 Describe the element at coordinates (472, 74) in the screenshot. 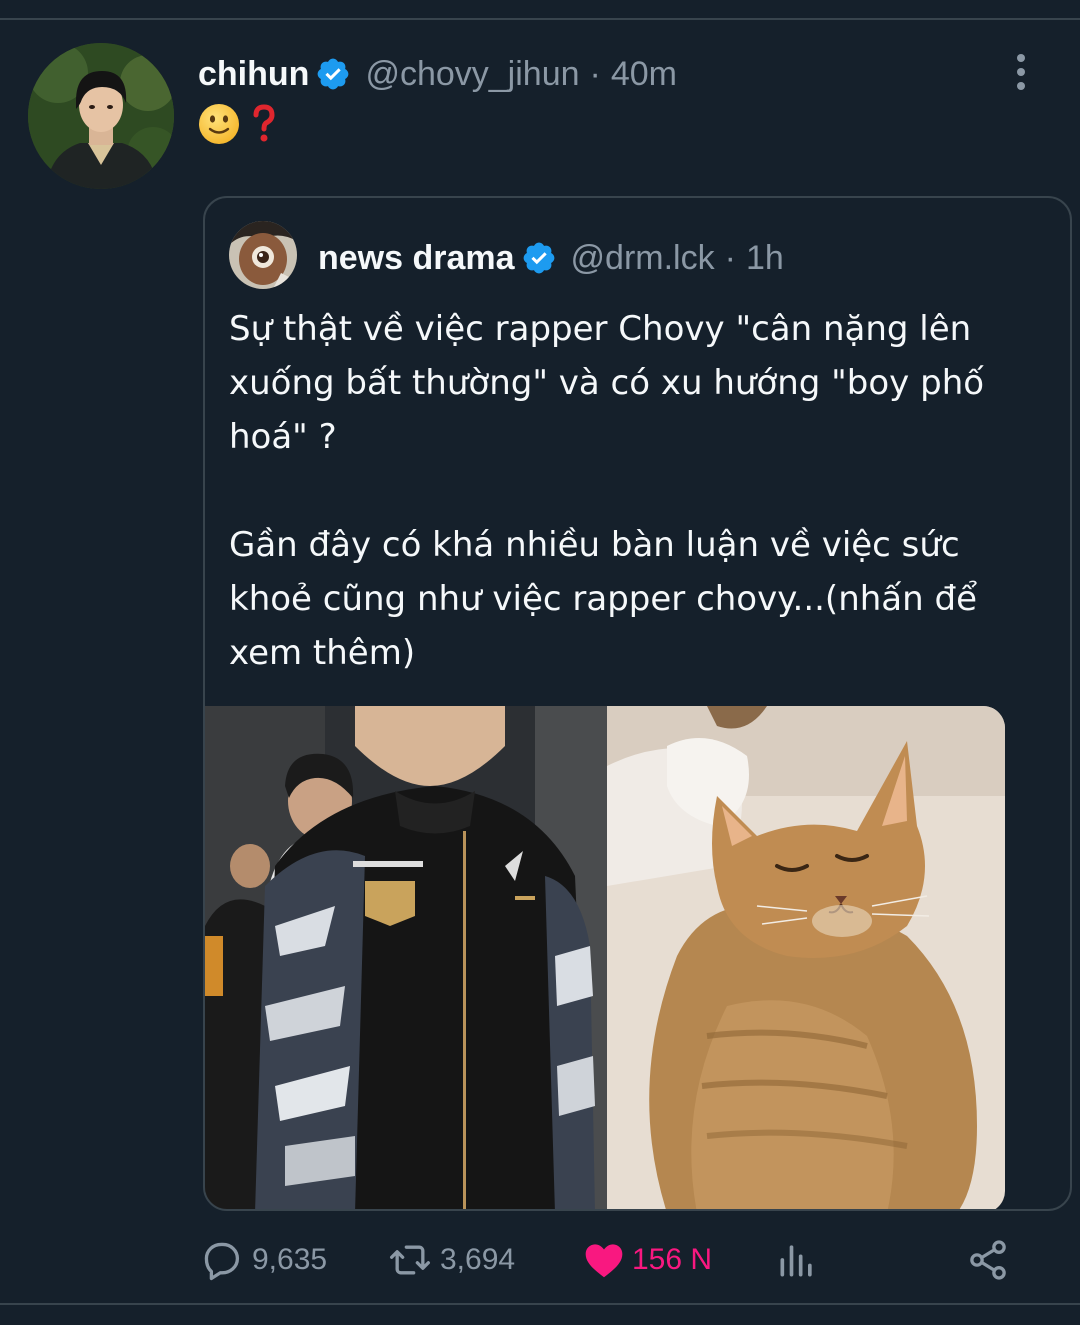

I see `author-handle: @chovy_jihun` at that location.